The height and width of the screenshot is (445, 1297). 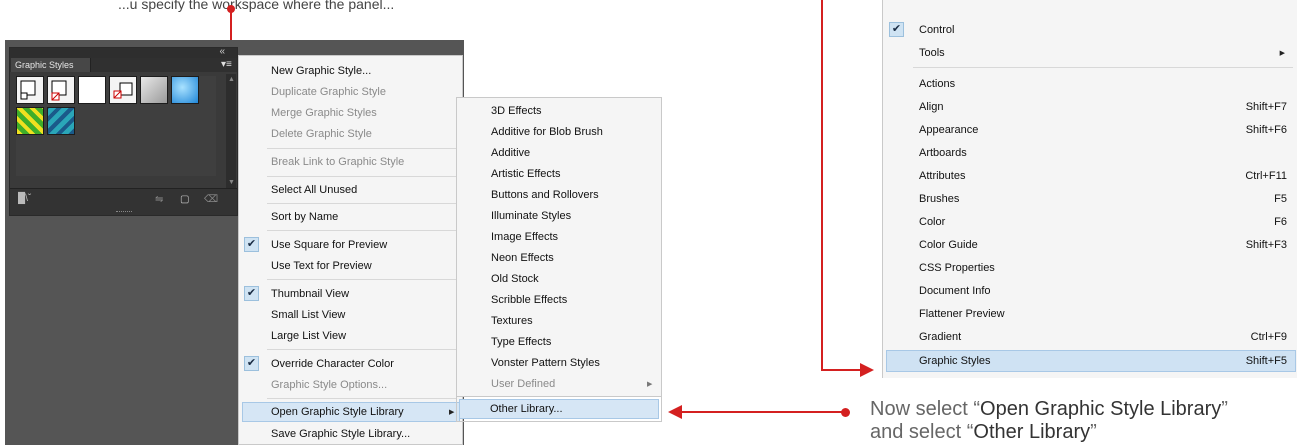 I want to click on shortcut-align: Shift+F7, so click(x=1266, y=107).